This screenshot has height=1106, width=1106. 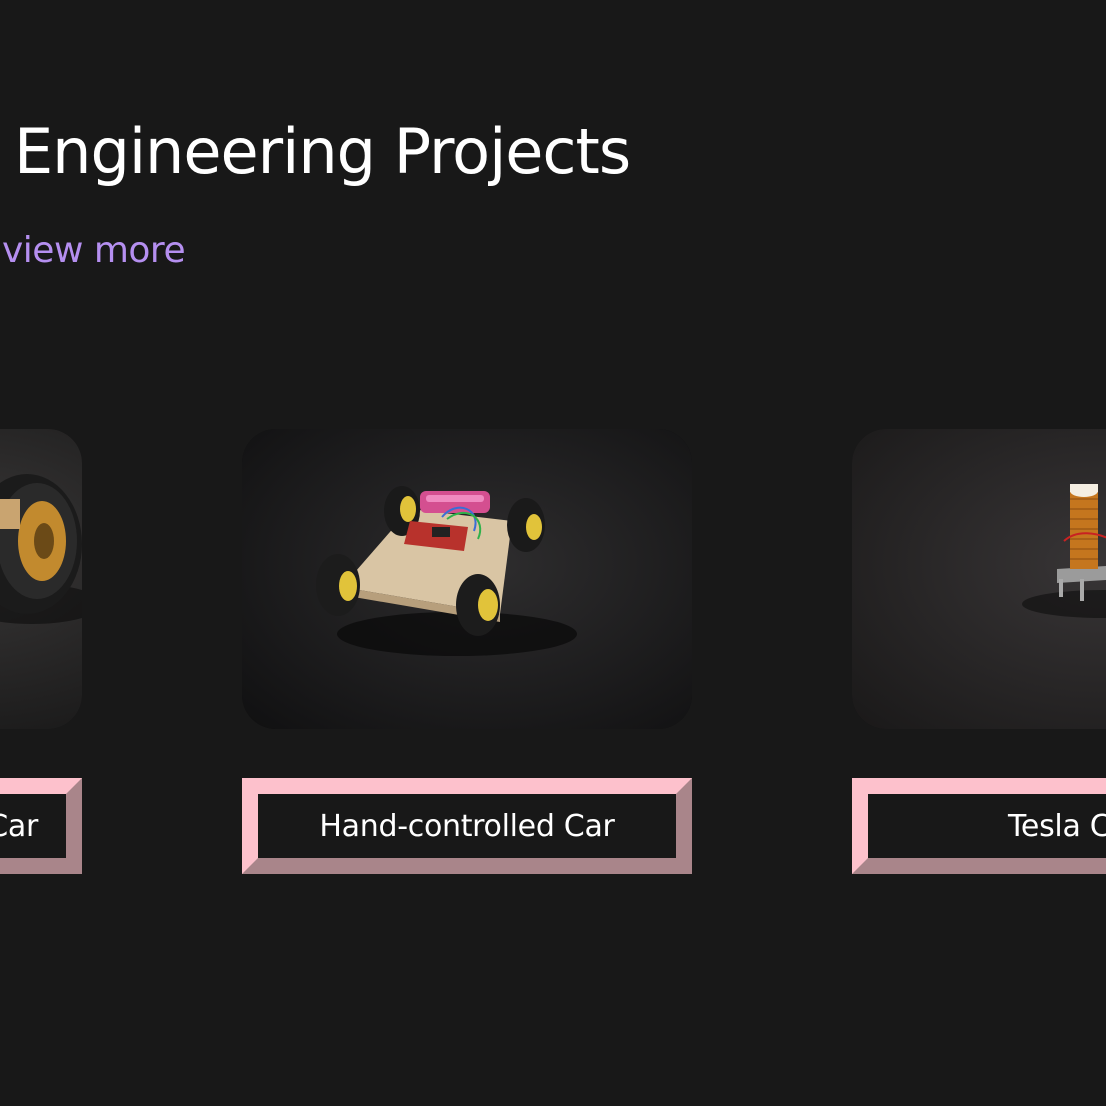 I want to click on project-card: Tesla C, so click(x=979, y=651).